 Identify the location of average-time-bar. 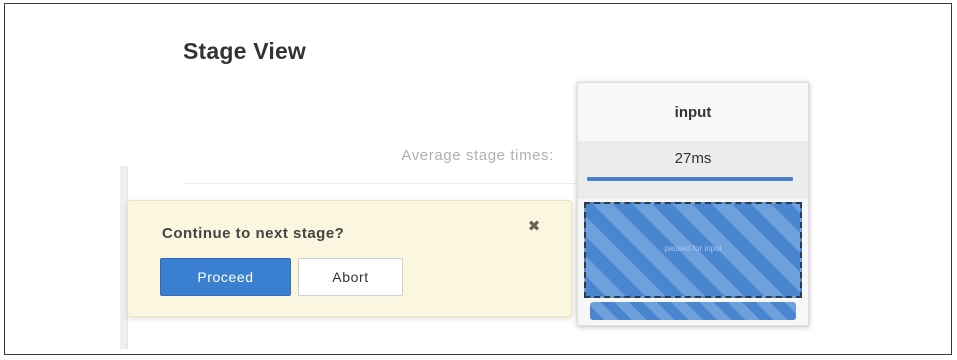
(690, 179).